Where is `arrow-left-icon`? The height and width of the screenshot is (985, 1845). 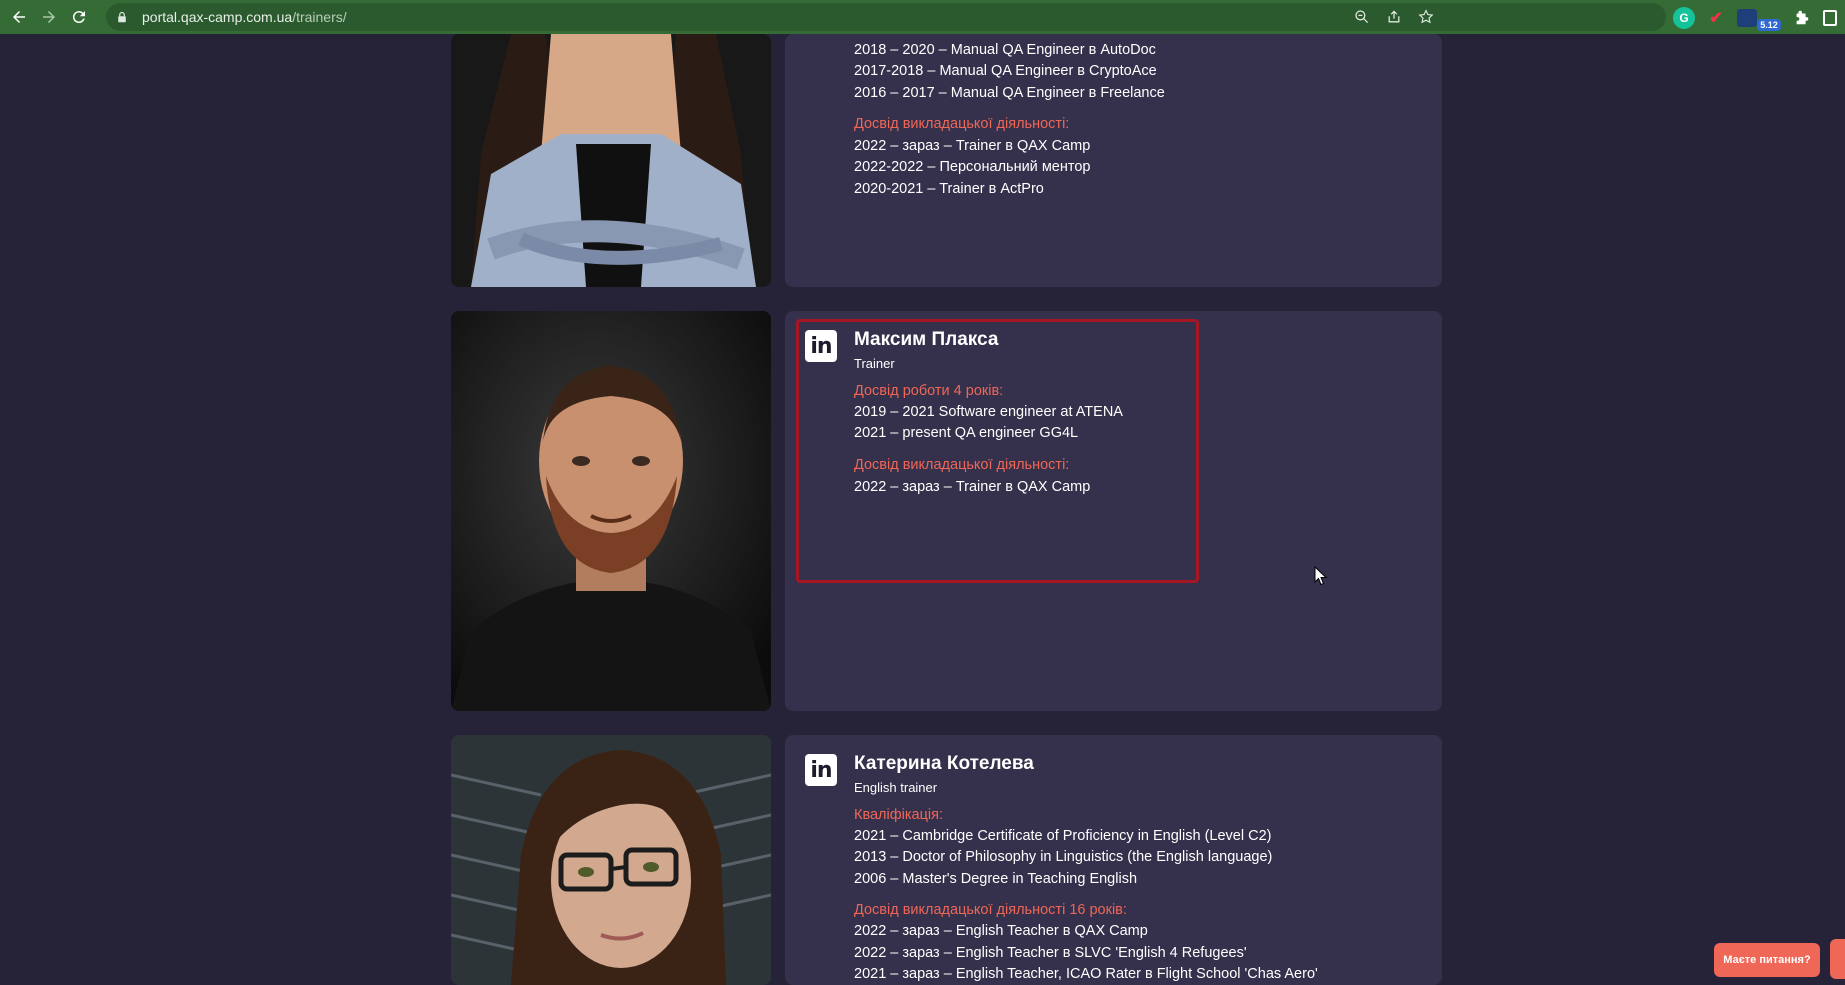
arrow-left-icon is located at coordinates (19, 17).